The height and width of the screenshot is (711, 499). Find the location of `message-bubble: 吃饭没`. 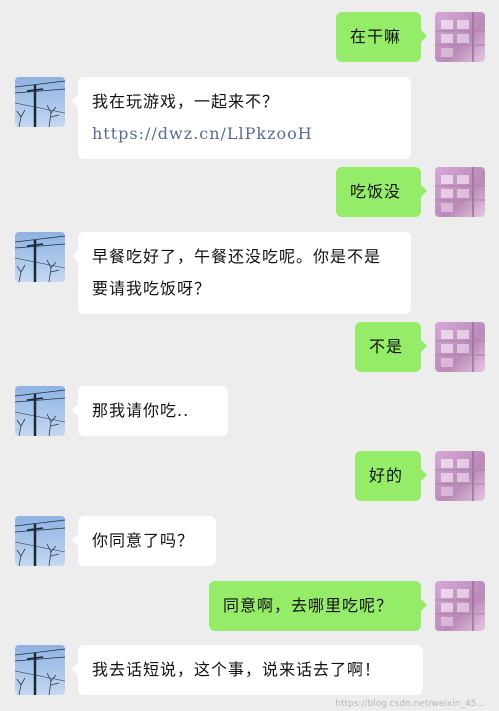

message-bubble: 吃饭没 is located at coordinates (381, 192).